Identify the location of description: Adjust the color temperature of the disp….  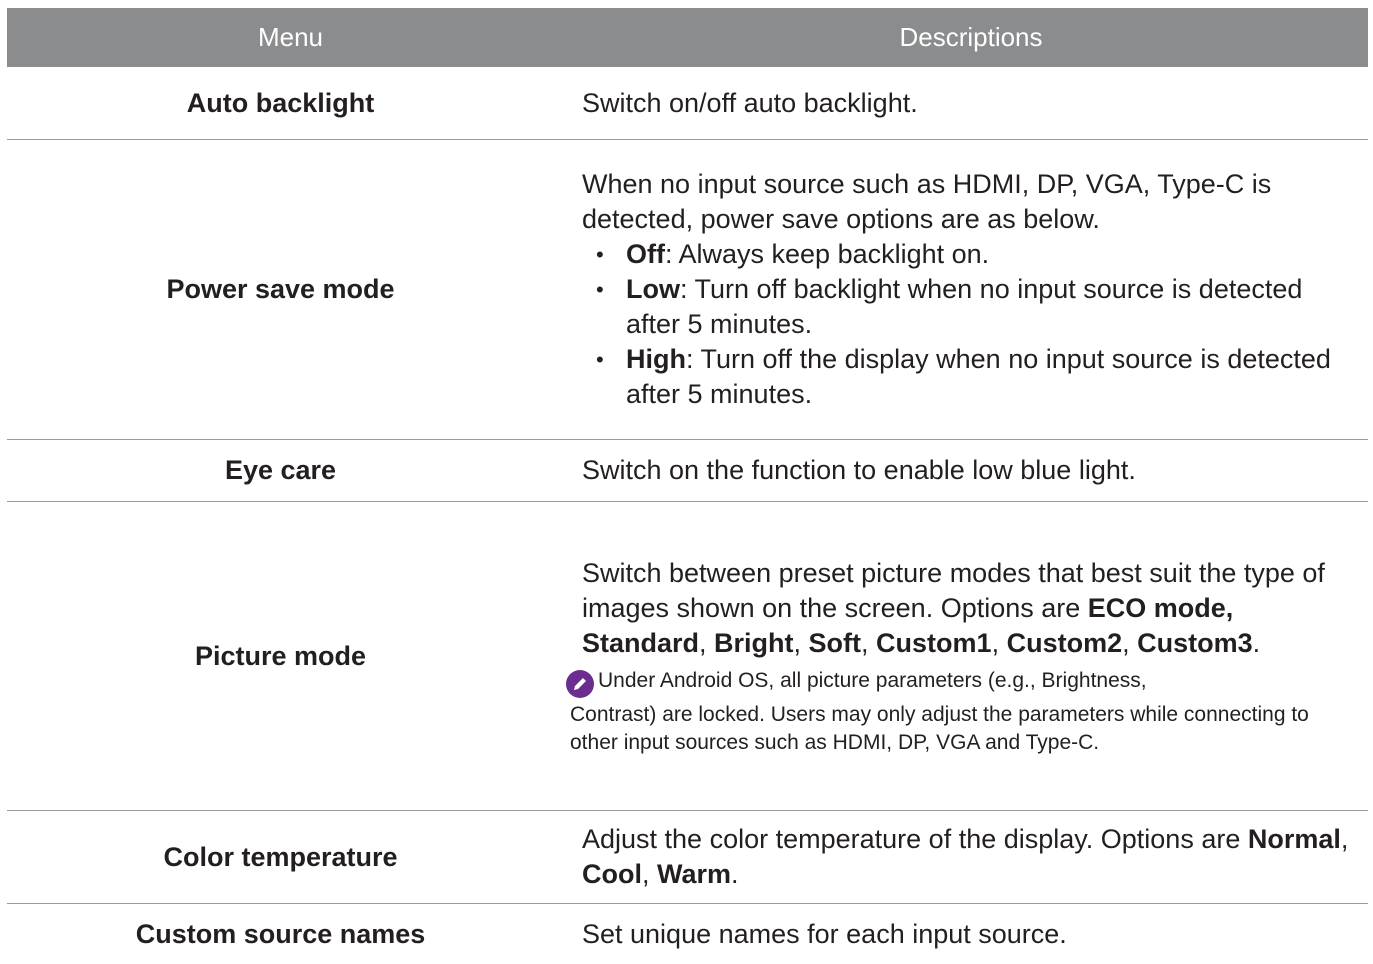
(965, 856).